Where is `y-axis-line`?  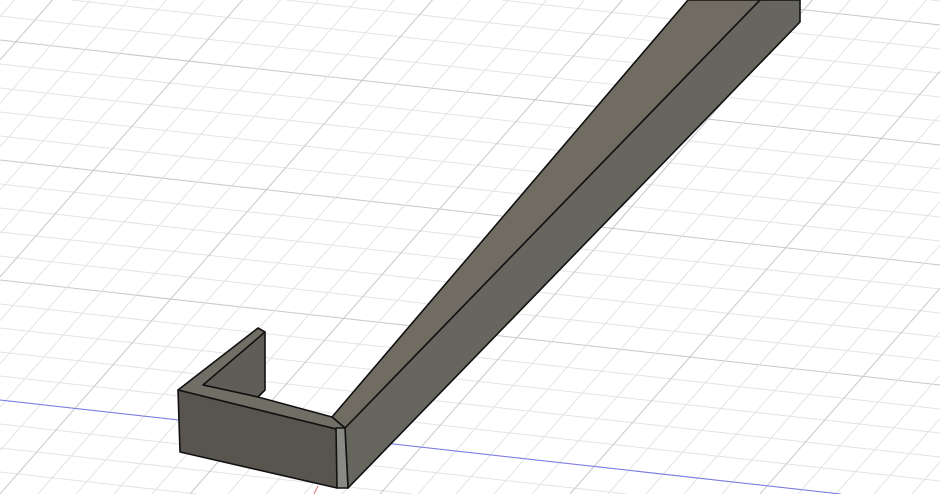
y-axis-line is located at coordinates (316, 489).